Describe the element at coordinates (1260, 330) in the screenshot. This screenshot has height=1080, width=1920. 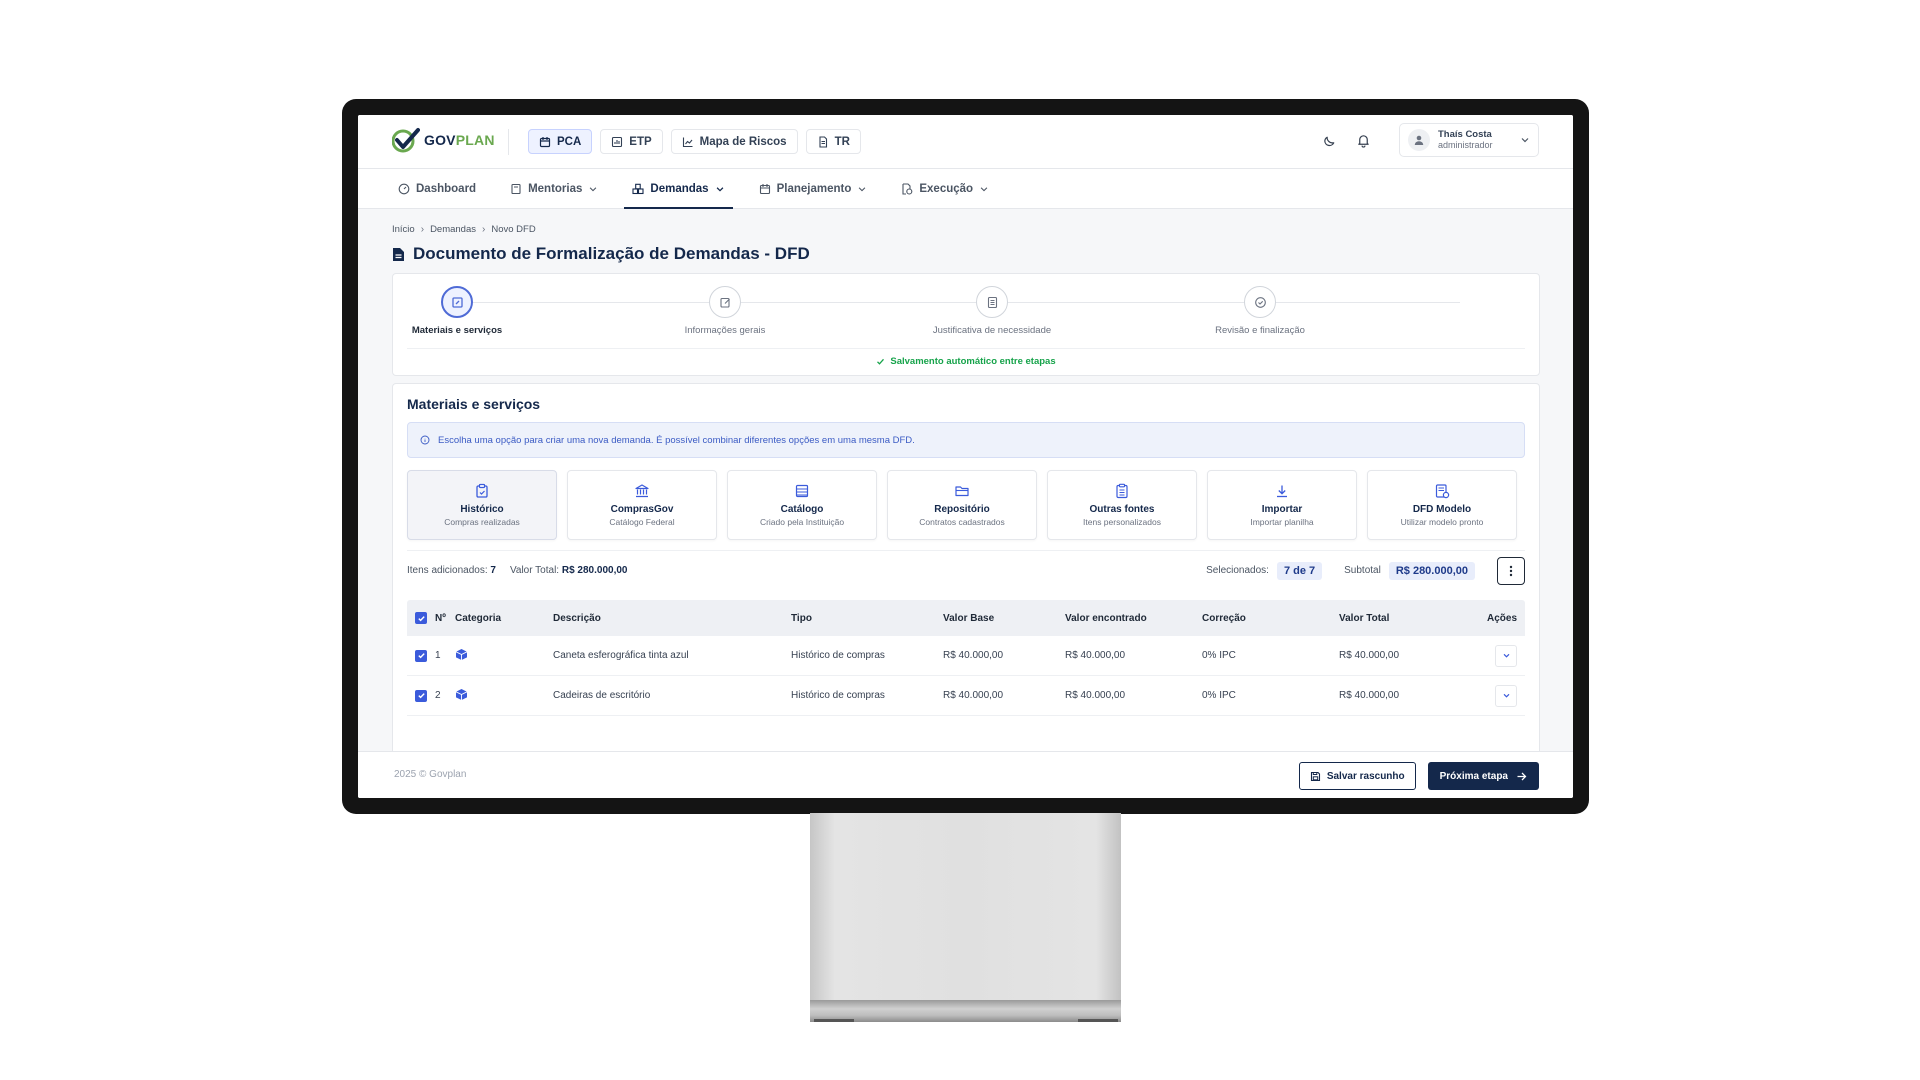
I see `step-label: Revisão e finalização` at that location.